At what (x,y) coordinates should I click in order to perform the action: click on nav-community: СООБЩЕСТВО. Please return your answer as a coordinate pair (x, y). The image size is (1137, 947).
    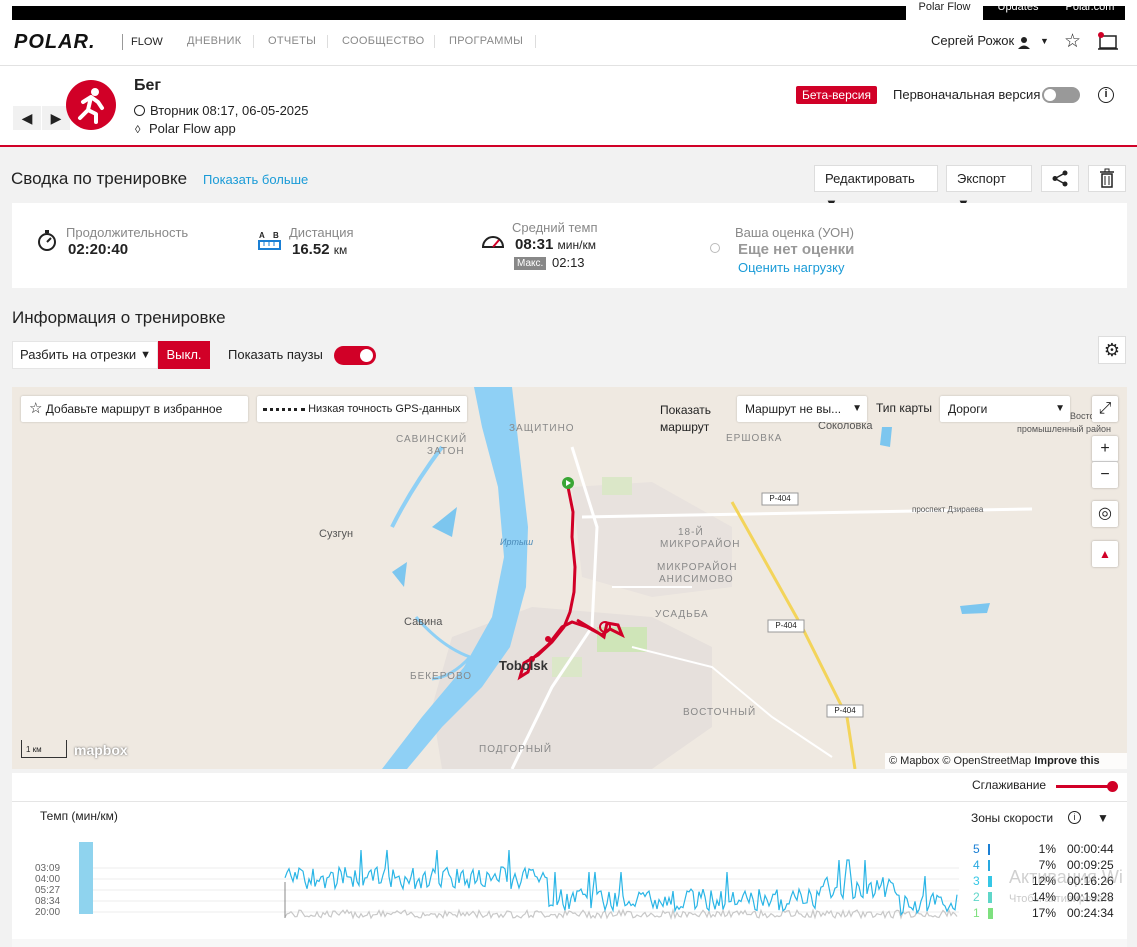
    Looking at the image, I should click on (383, 41).